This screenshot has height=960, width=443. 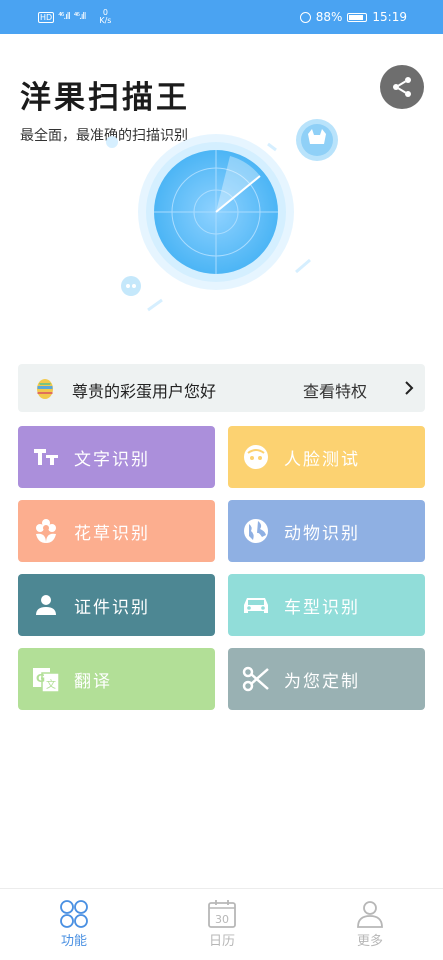 What do you see at coordinates (256, 679) in the screenshot?
I see `scissors-icon` at bounding box center [256, 679].